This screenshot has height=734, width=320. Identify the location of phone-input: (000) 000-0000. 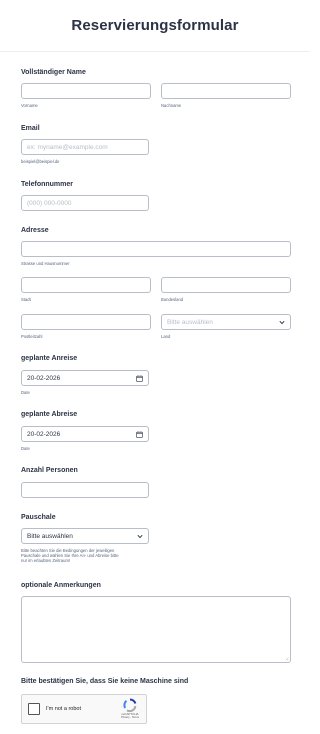
(85, 203).